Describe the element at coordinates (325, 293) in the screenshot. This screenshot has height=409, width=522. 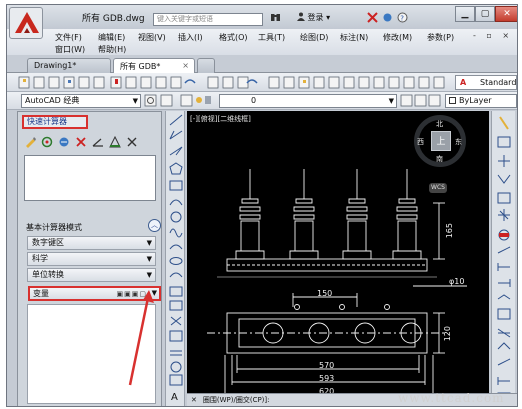
I see `dim-150: 150` at that location.